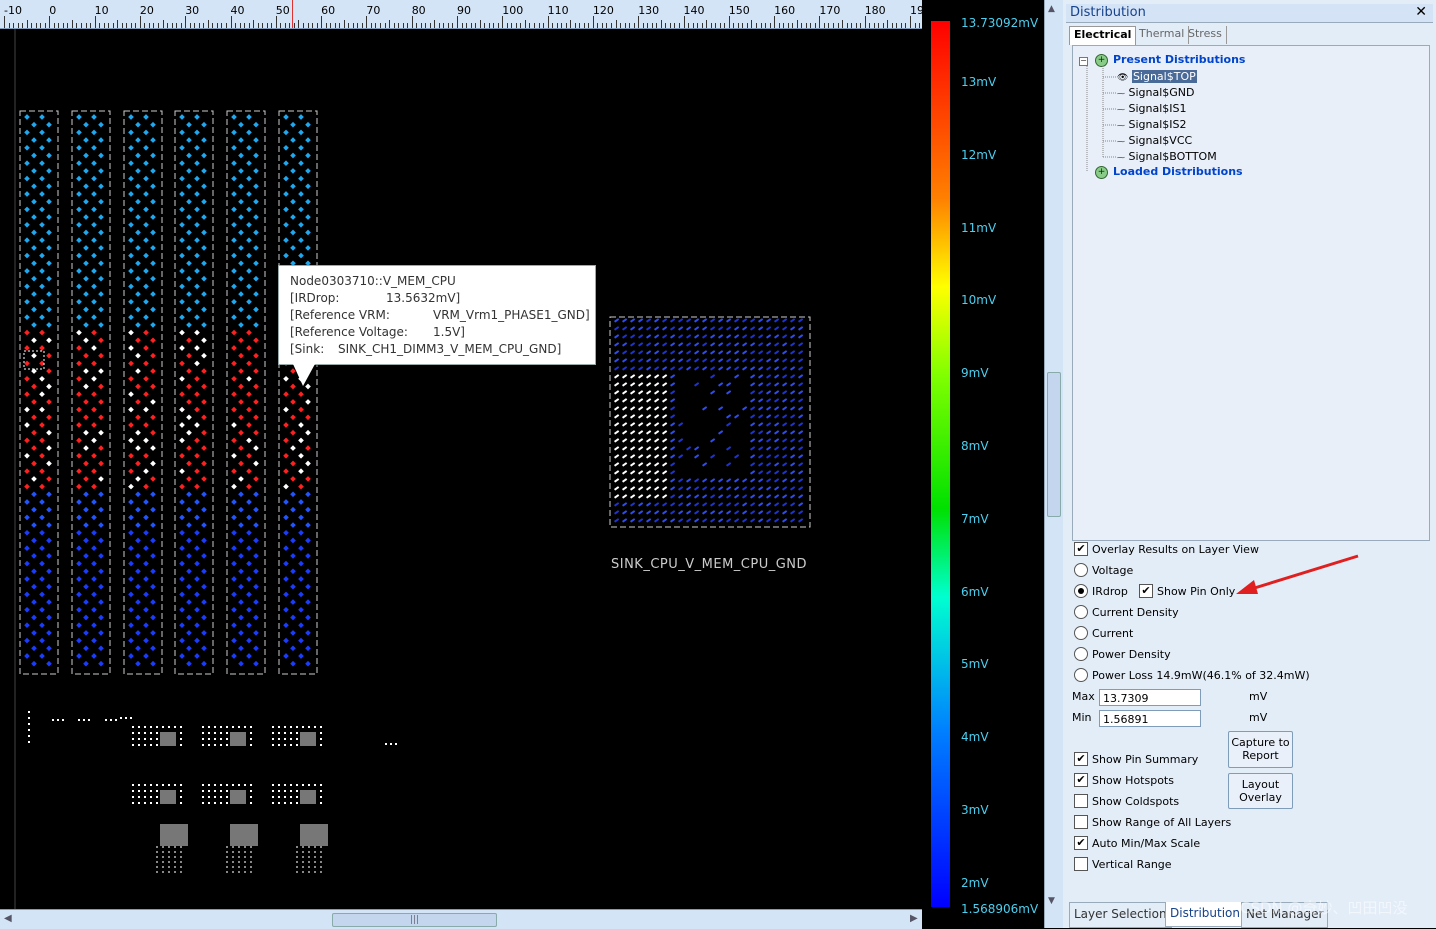  I want to click on irdrop-radio: IRdrop, so click(1101, 592).